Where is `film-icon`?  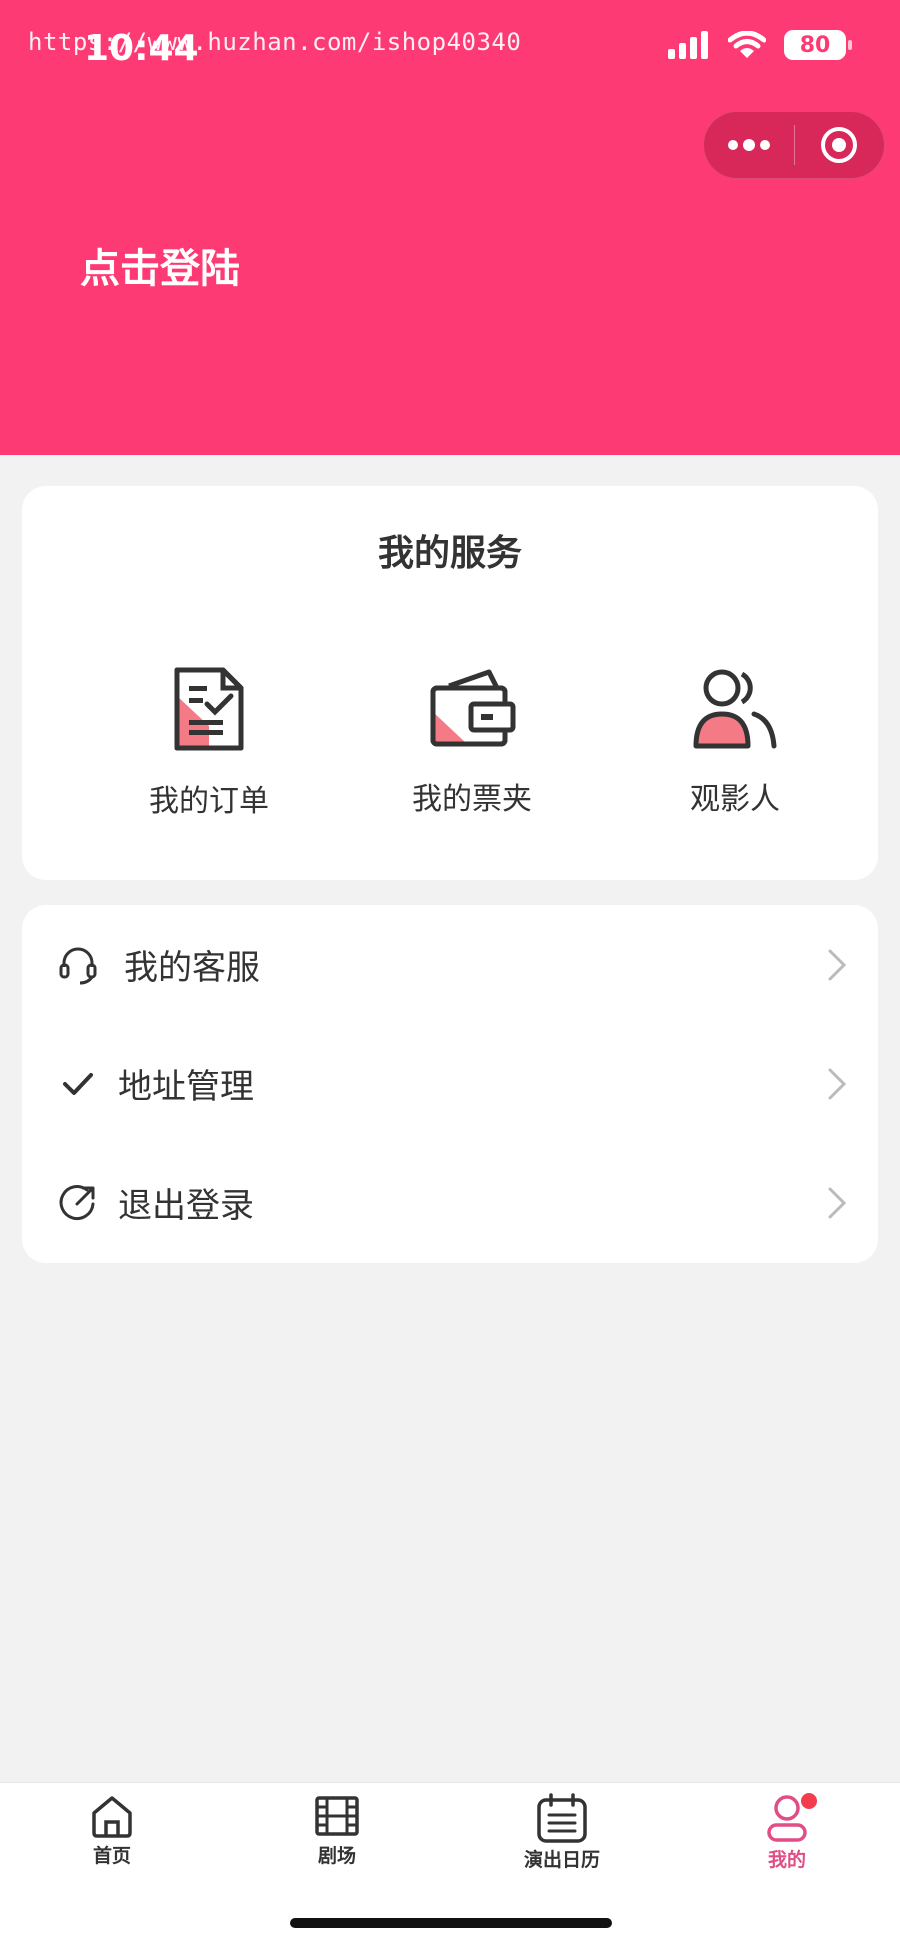
film-icon is located at coordinates (337, 1816).